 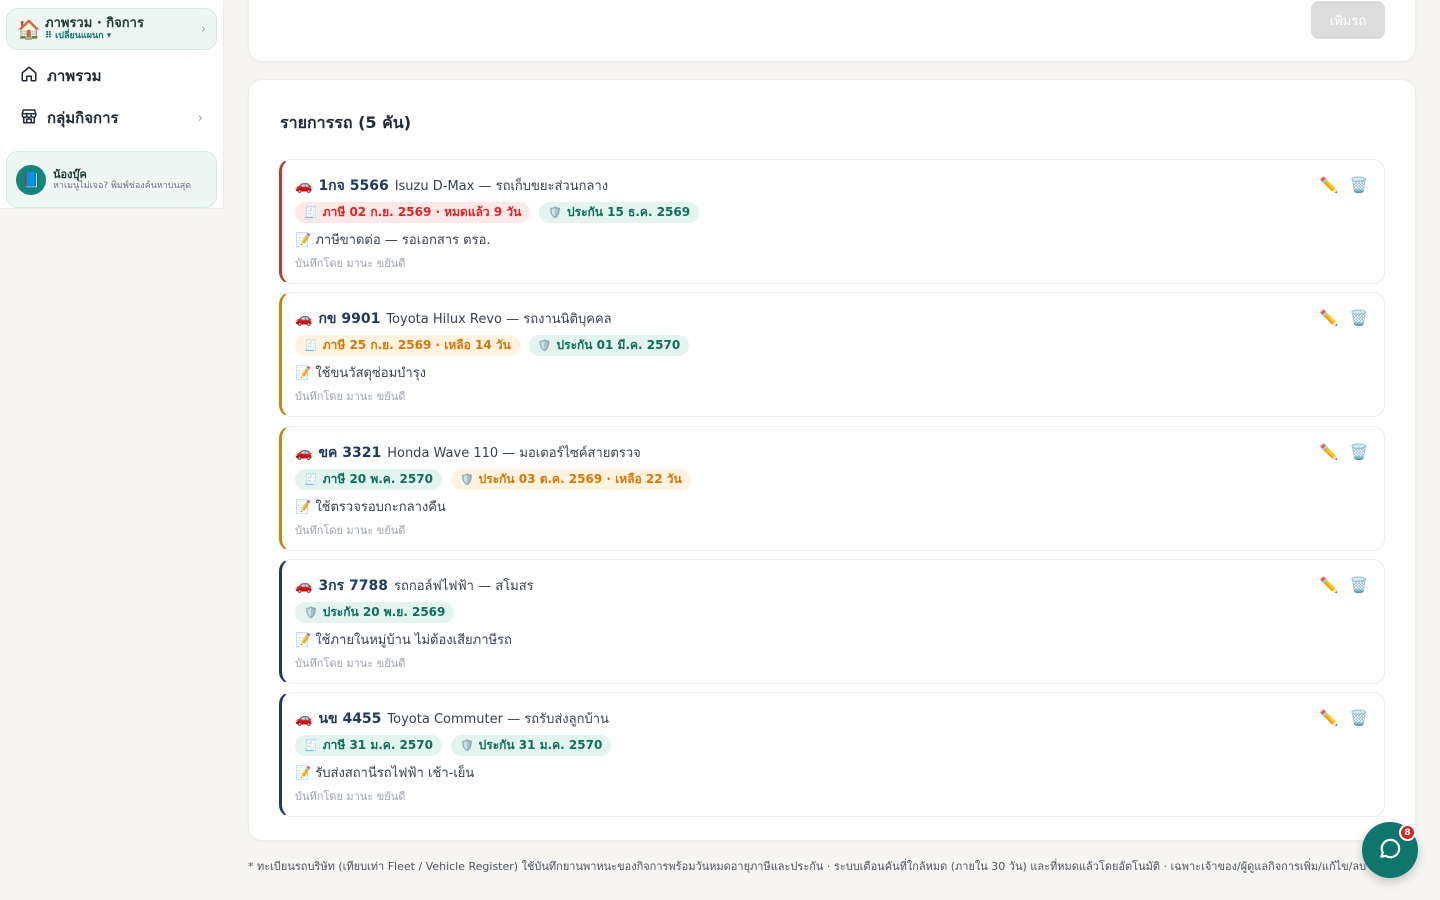 What do you see at coordinates (350, 452) in the screenshot?
I see `license-plate: ขค 3321` at bounding box center [350, 452].